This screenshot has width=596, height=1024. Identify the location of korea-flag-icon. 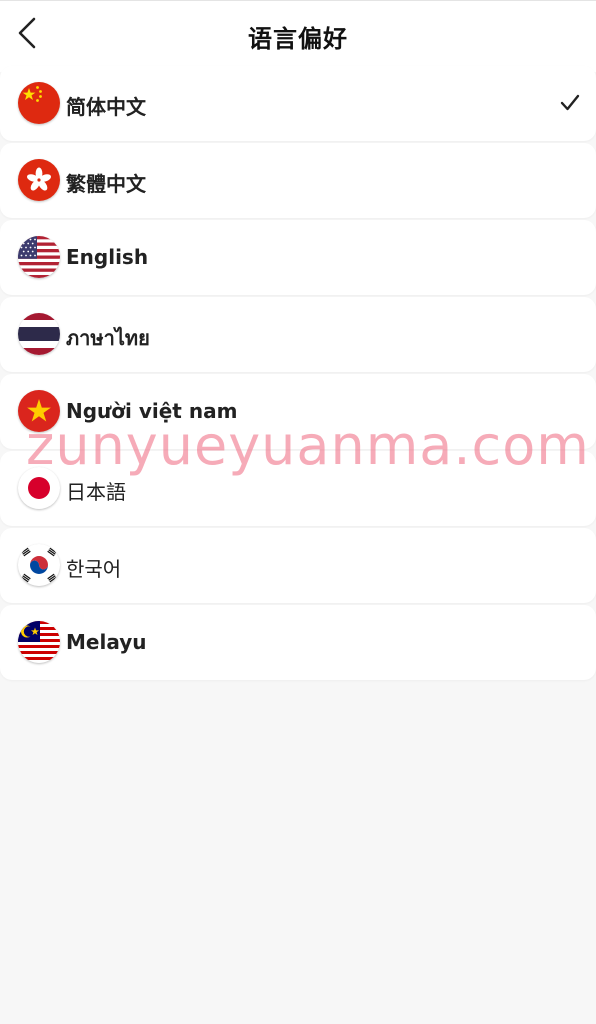
(39, 565).